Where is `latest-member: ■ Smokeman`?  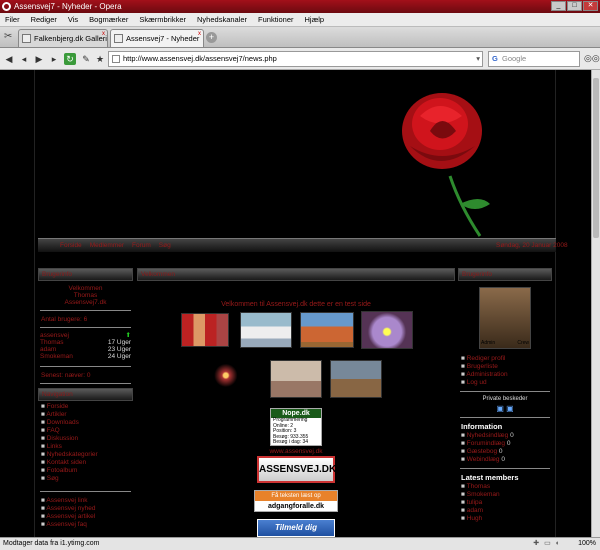 latest-member: ■ Smokeman is located at coordinates (506, 495).